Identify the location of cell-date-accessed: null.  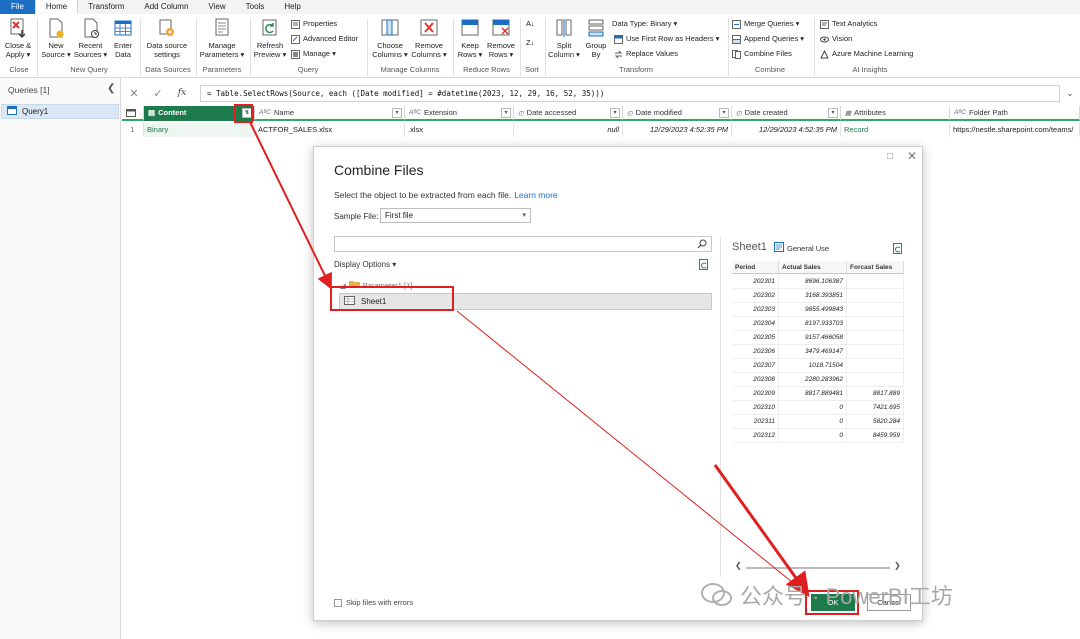
(568, 130).